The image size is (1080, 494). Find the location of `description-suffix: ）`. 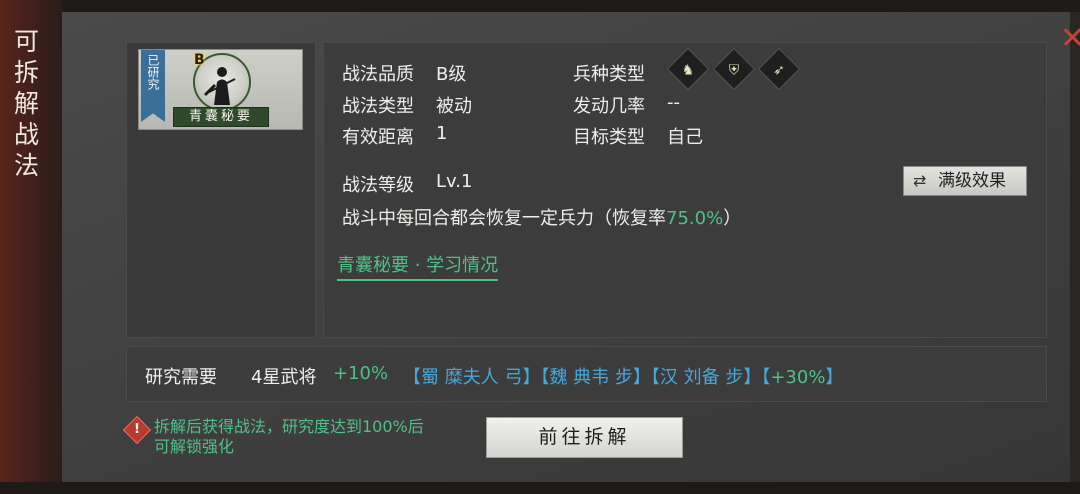

description-suffix: ） is located at coordinates (732, 218).